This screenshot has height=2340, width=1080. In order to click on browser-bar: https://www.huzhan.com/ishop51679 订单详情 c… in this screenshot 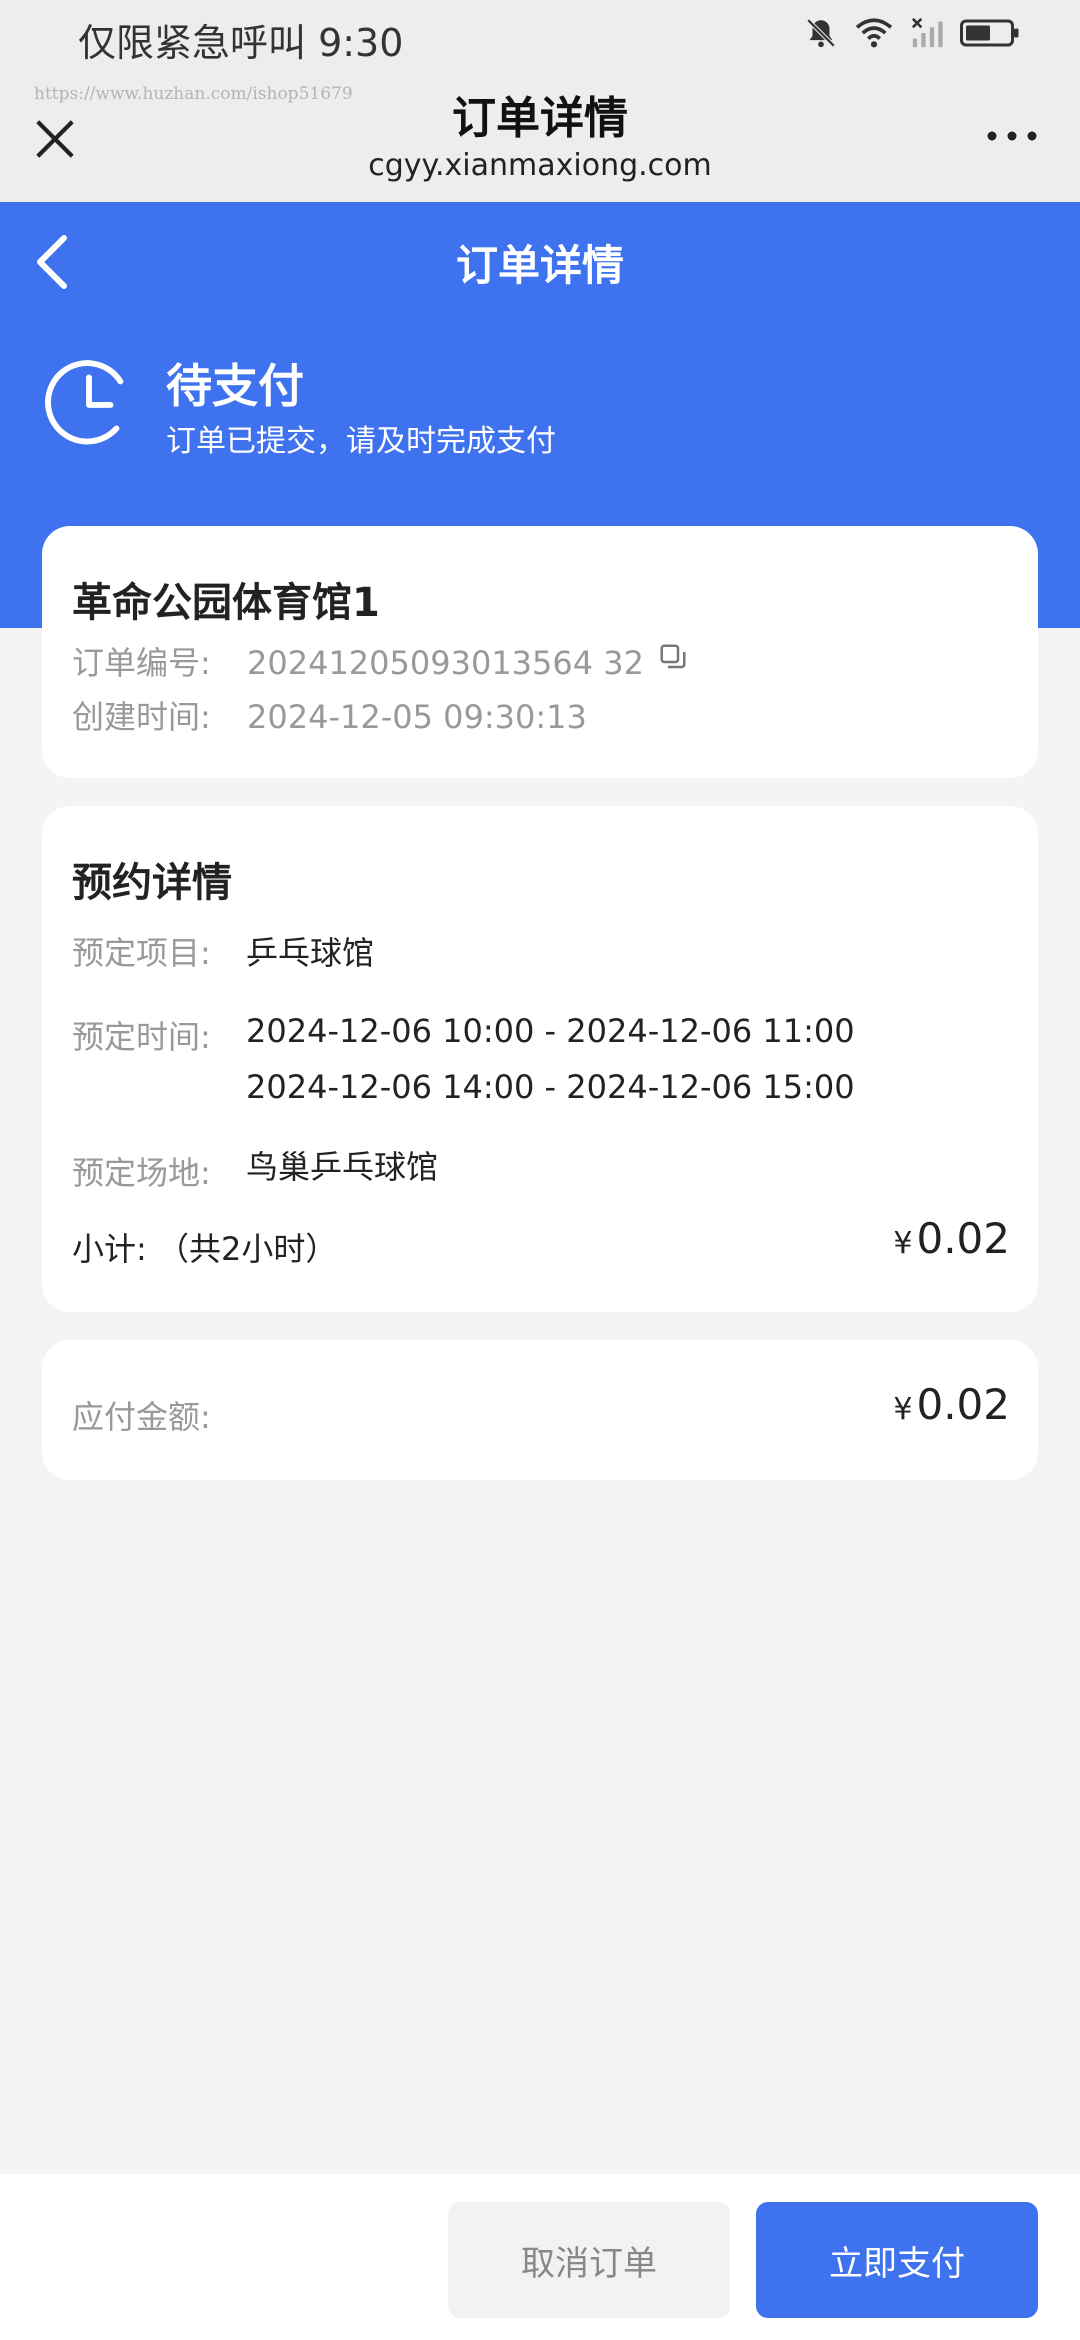, I will do `click(540, 136)`.